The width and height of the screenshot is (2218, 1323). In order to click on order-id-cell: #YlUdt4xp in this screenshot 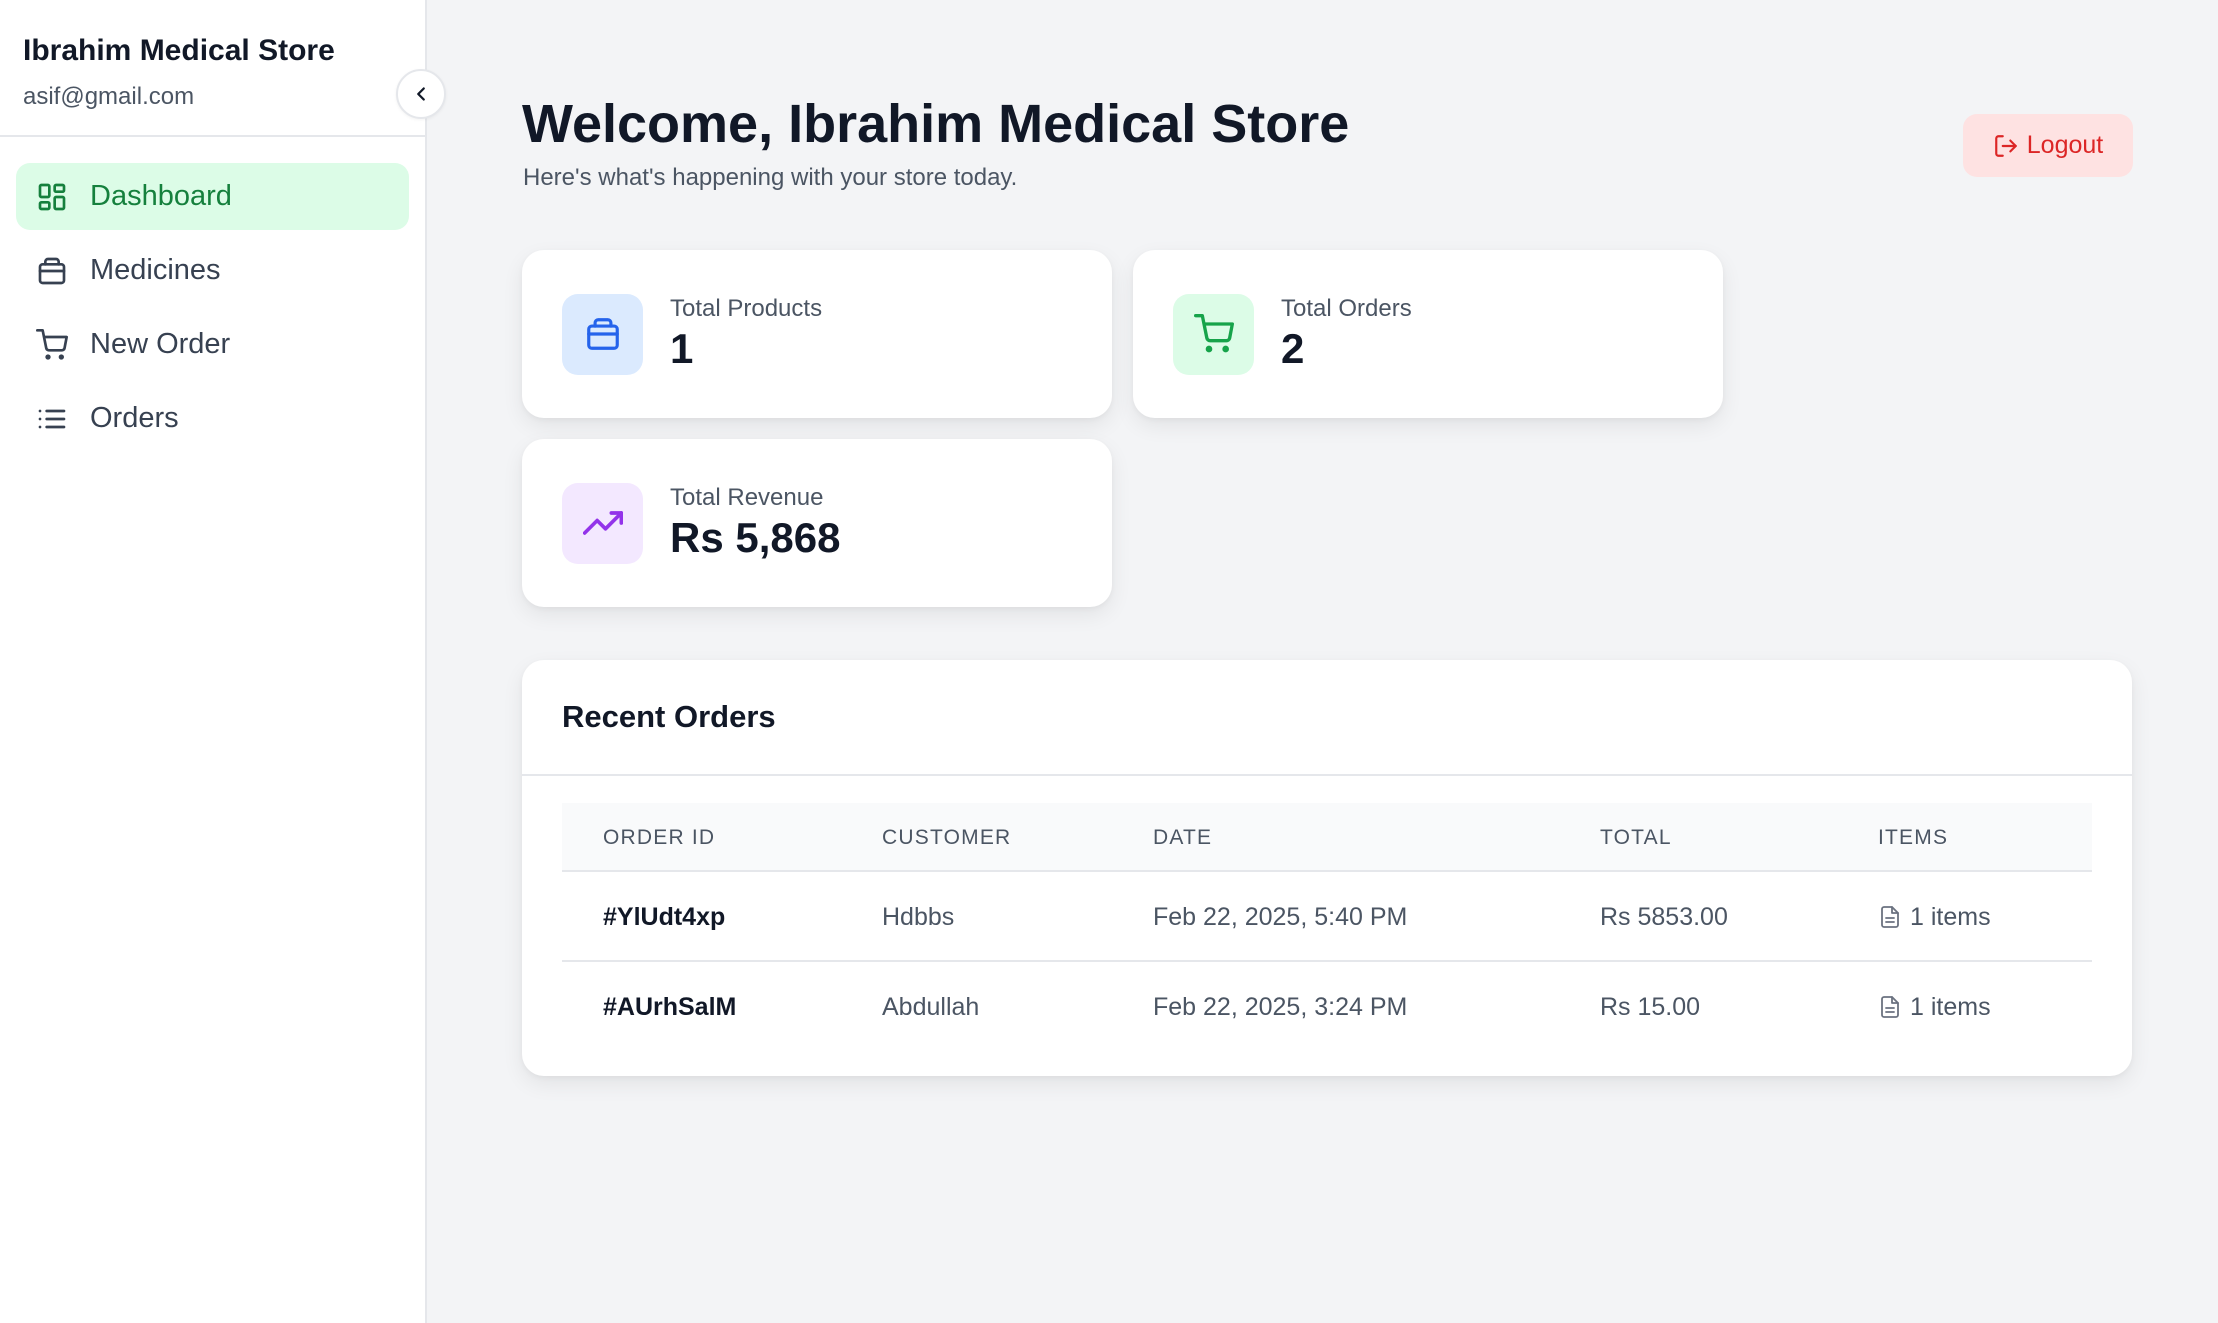, I will do `click(664, 916)`.